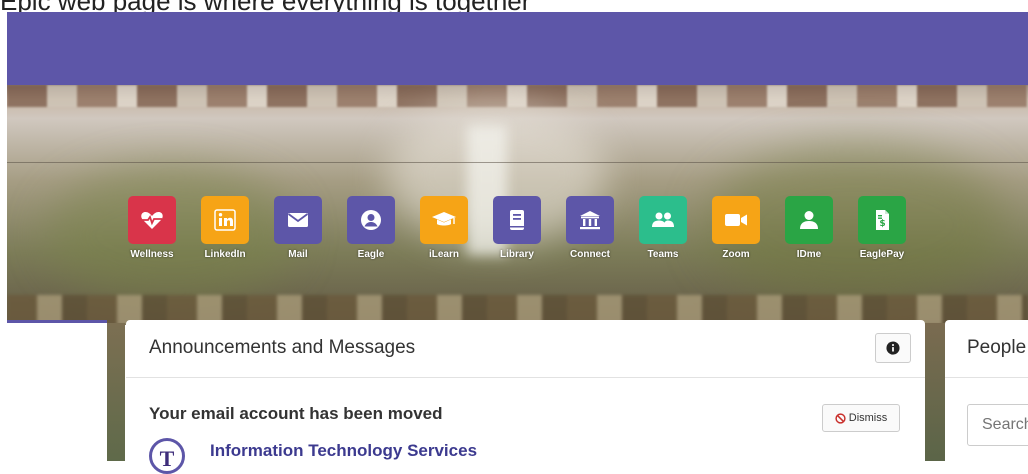 This screenshot has height=474, width=1028. I want to click on people-title: People, so click(997, 347).